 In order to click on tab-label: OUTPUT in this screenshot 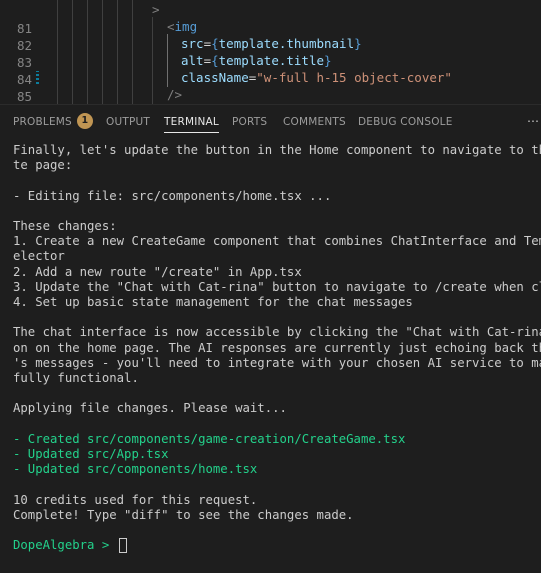, I will do `click(128, 122)`.